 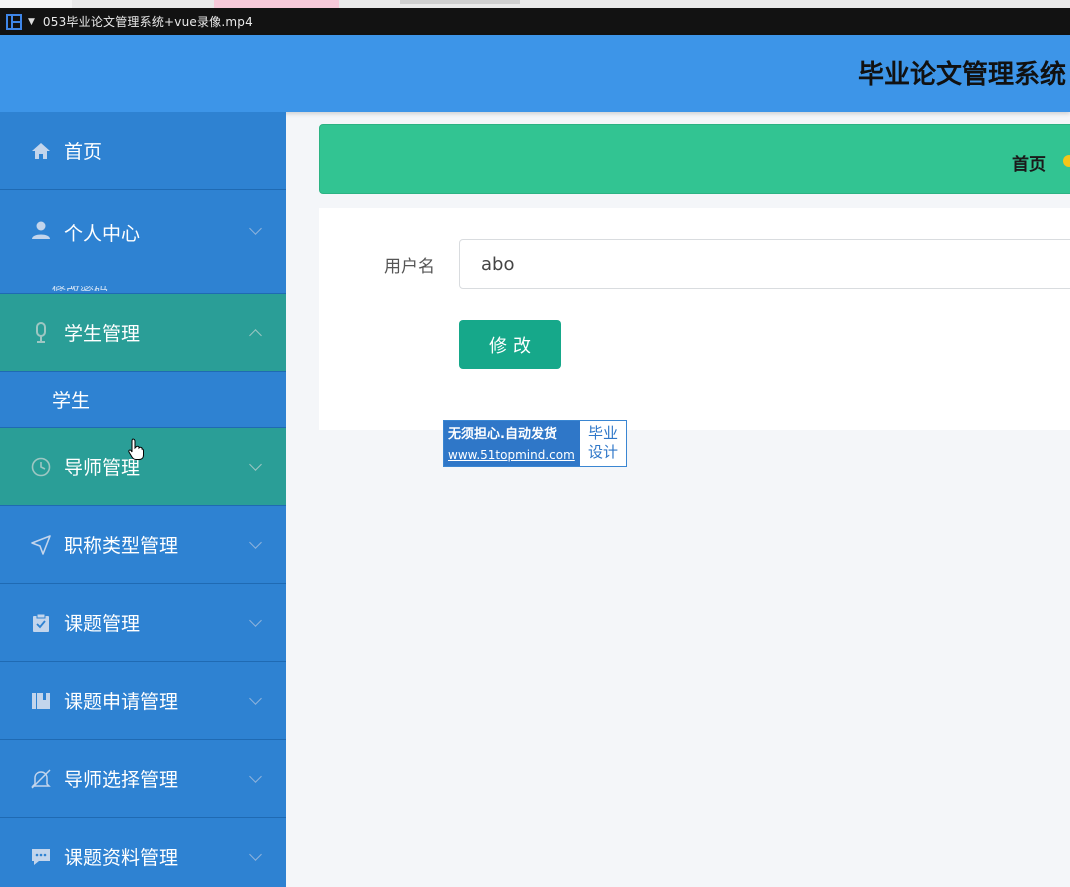 I want to click on sidebar-item-label: 课题资料管理, so click(x=121, y=858).